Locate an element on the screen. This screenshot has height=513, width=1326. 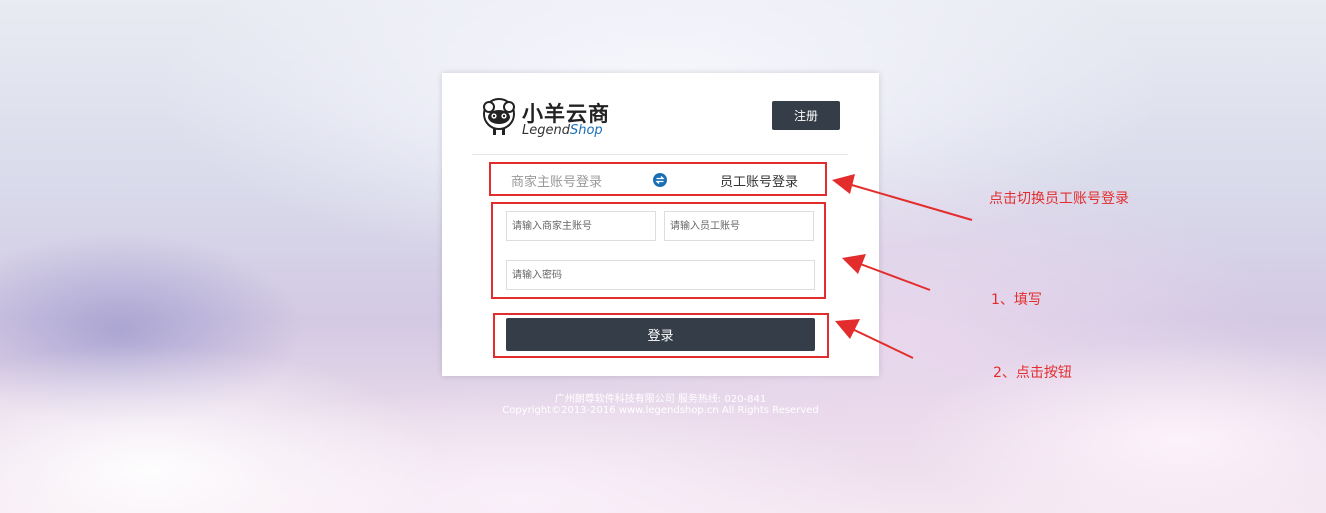
arrow-to-button-line is located at coordinates (880, 342).